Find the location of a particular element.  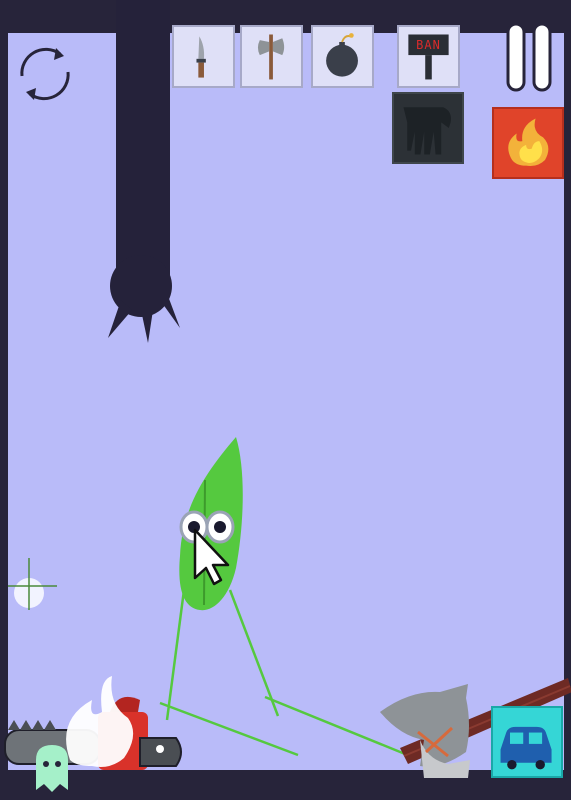

ghost-skull-prop is located at coordinates (52, 768).